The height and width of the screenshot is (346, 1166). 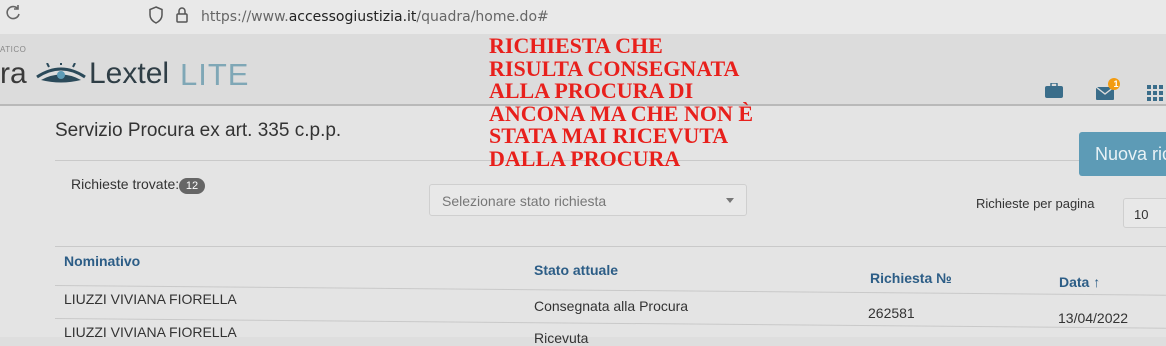 What do you see at coordinates (125, 184) in the screenshot?
I see `found-label: Richieste trovate:` at bounding box center [125, 184].